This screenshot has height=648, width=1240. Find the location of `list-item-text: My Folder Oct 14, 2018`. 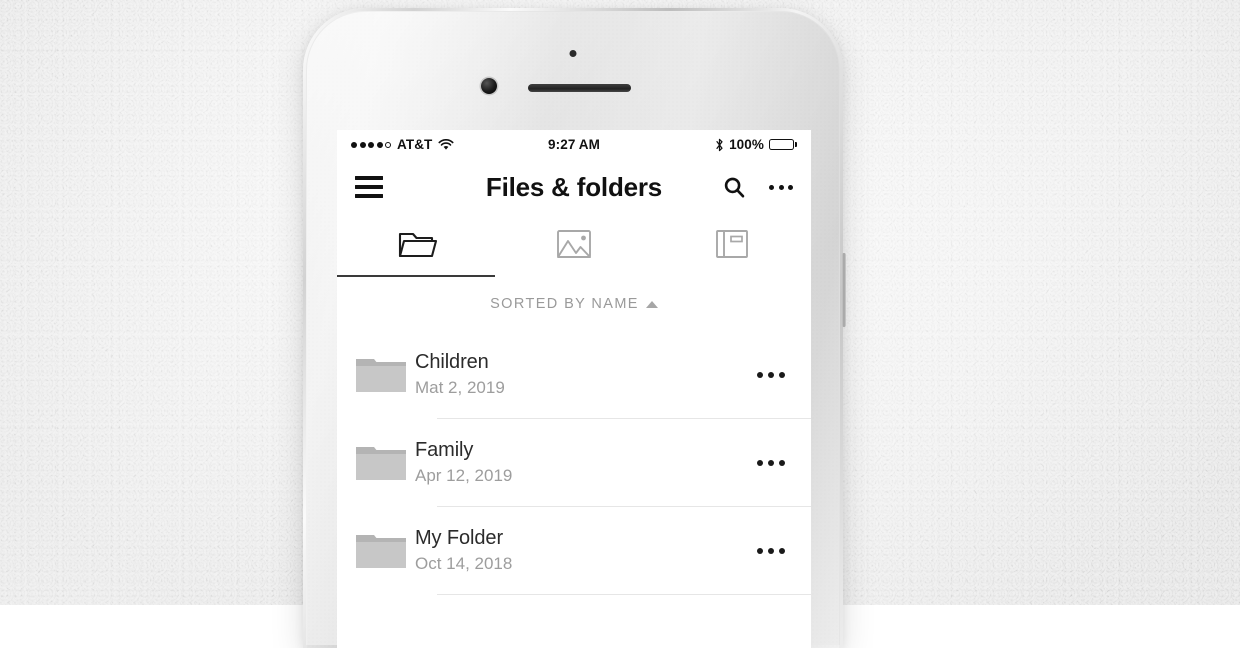

list-item-text: My Folder Oct 14, 2018 is located at coordinates (582, 551).